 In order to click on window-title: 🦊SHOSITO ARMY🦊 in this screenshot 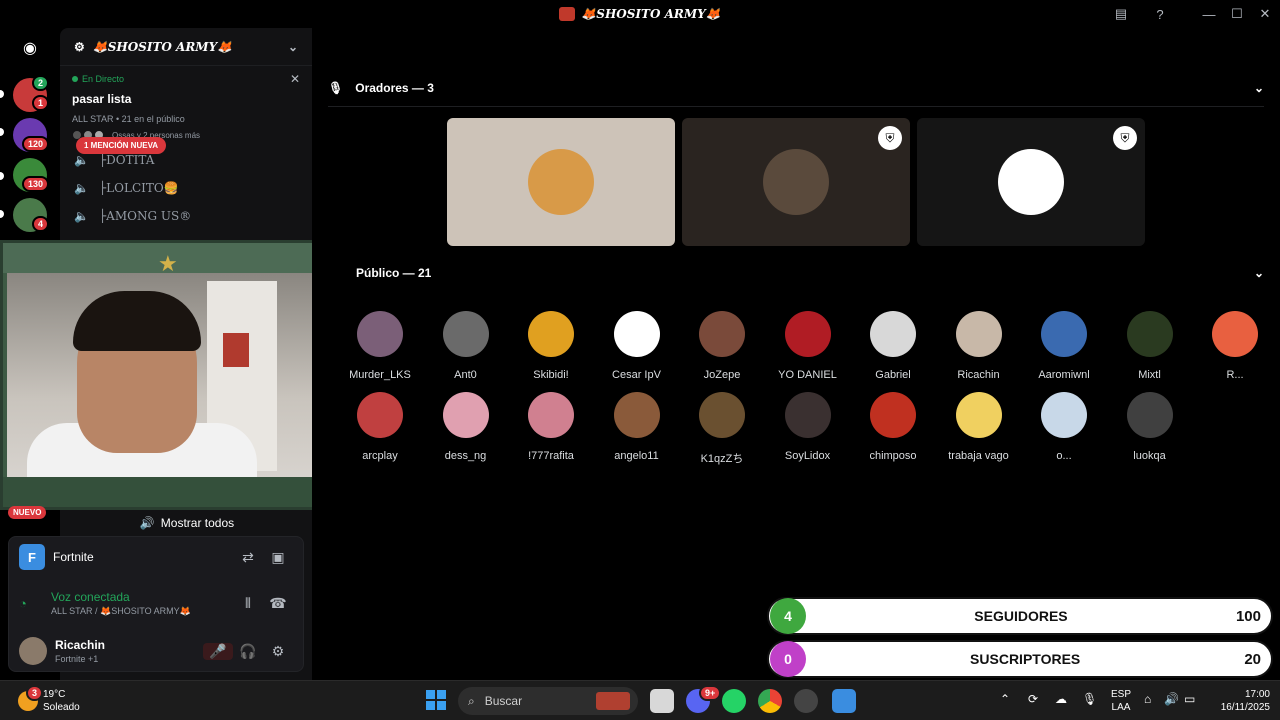, I will do `click(640, 14)`.